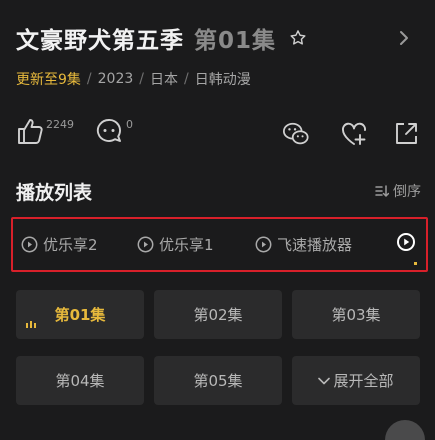  I want to click on playlist-title: 播放列表, so click(54, 193).